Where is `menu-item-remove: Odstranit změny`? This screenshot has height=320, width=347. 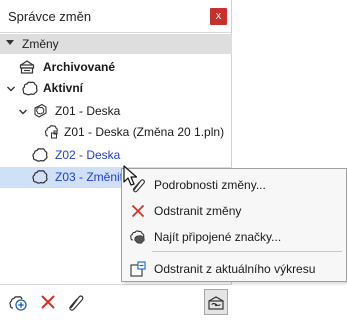
menu-item-remove: Odstranit změny is located at coordinates (234, 210).